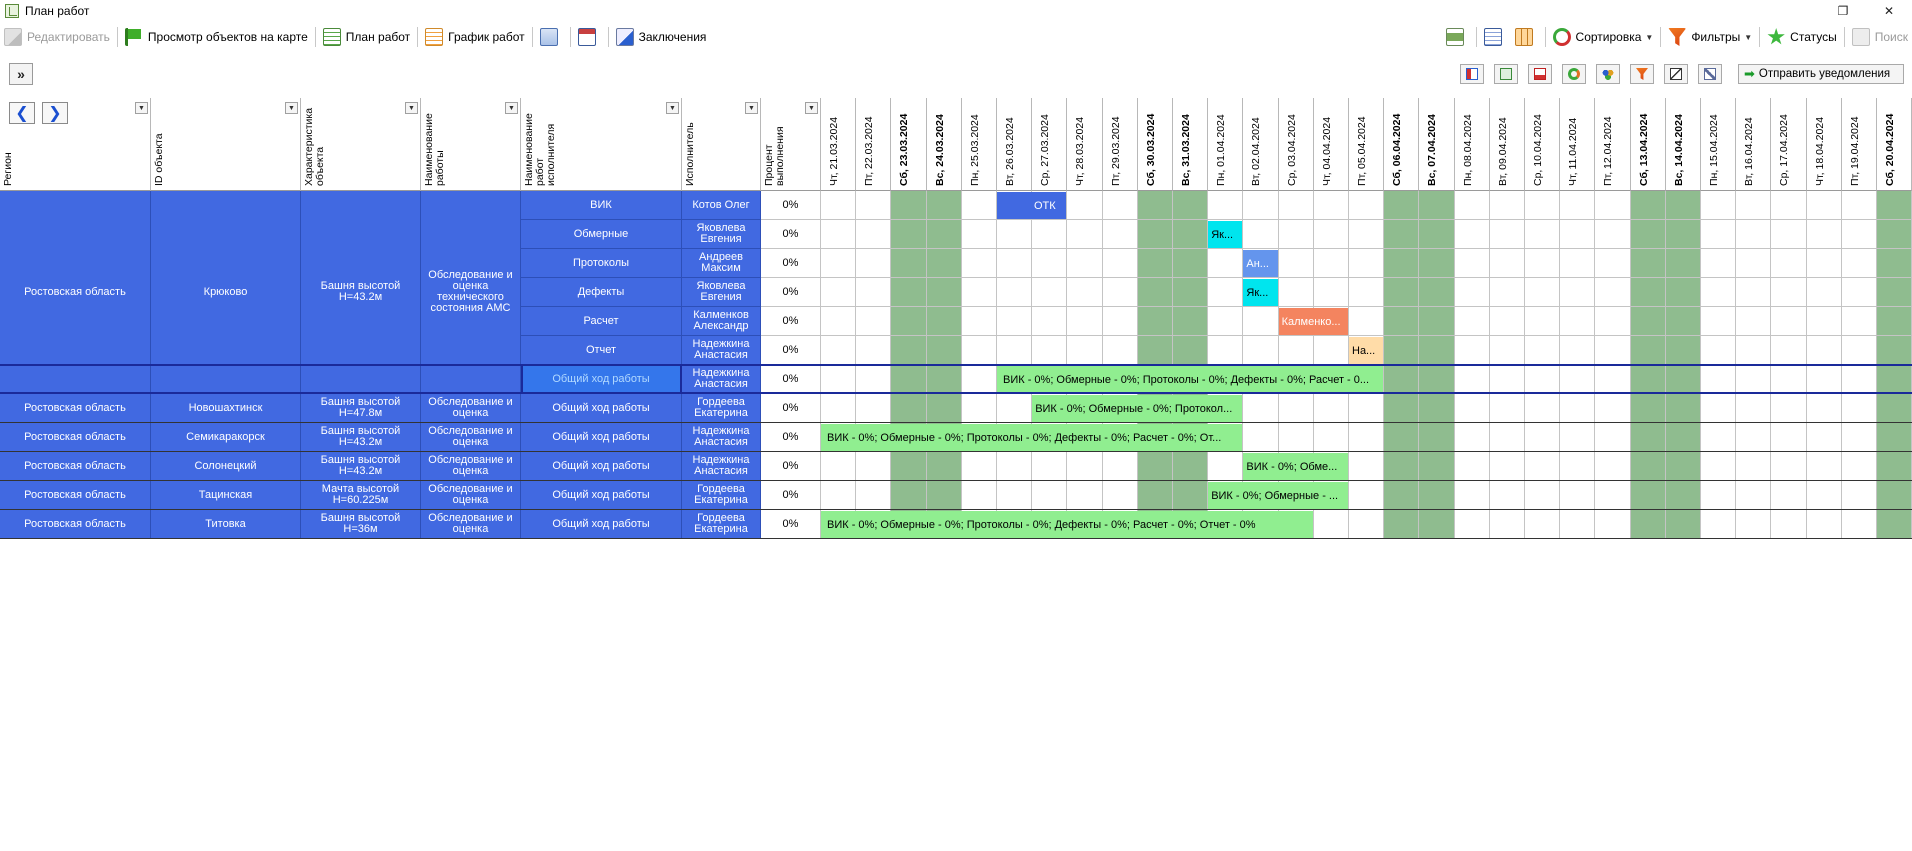 The width and height of the screenshot is (1912, 851). I want to click on header-executor: ▼ Исполнитель, so click(721, 144).